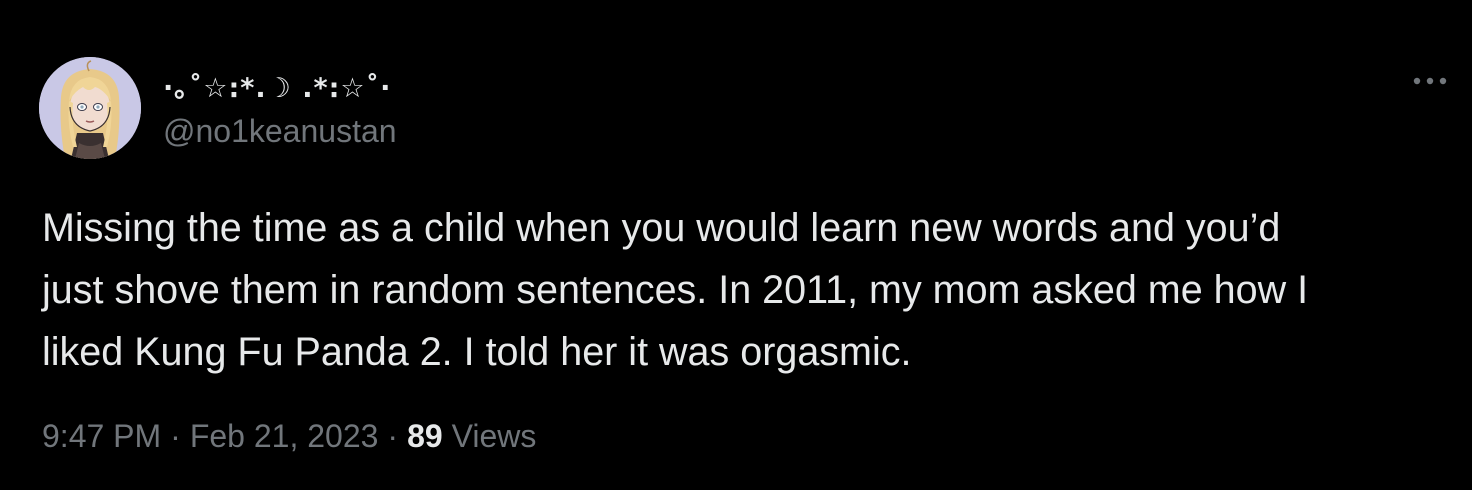  I want to click on tweet-timestamp-link: 9:47 PM · Feb 21, 2023, so click(210, 436).